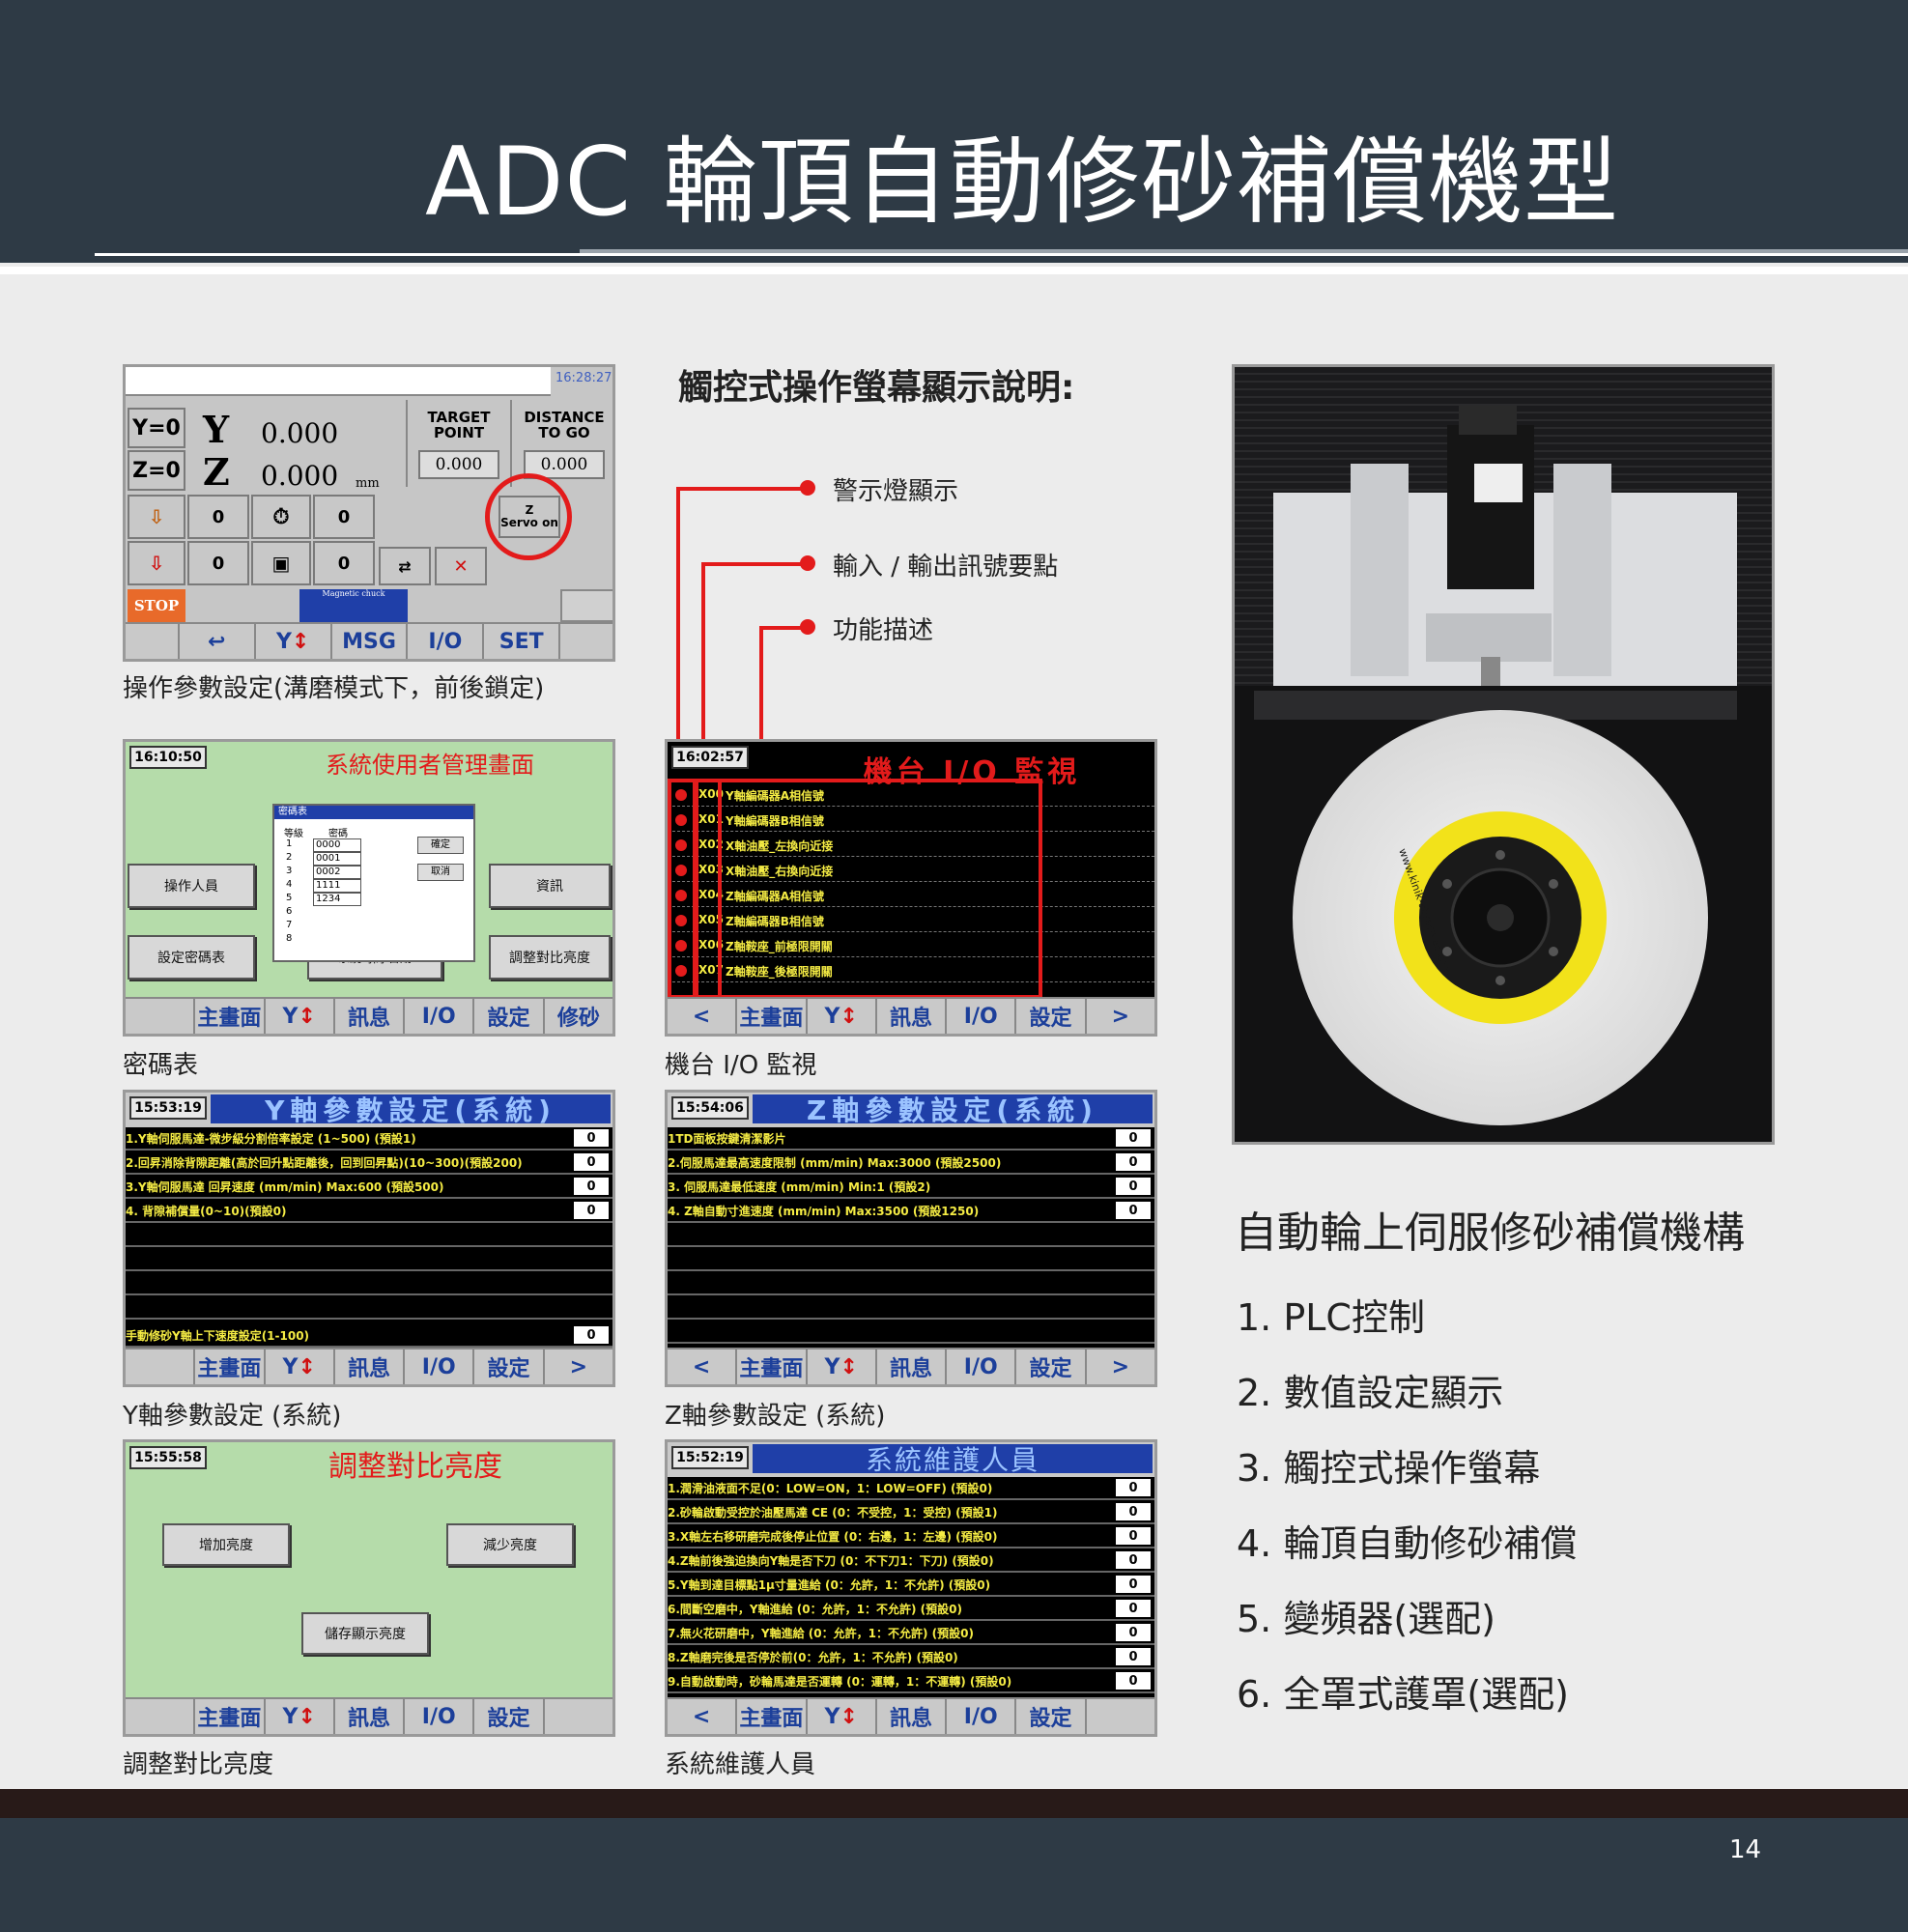  What do you see at coordinates (550, 886) in the screenshot?
I see `info-button: 資訊` at bounding box center [550, 886].